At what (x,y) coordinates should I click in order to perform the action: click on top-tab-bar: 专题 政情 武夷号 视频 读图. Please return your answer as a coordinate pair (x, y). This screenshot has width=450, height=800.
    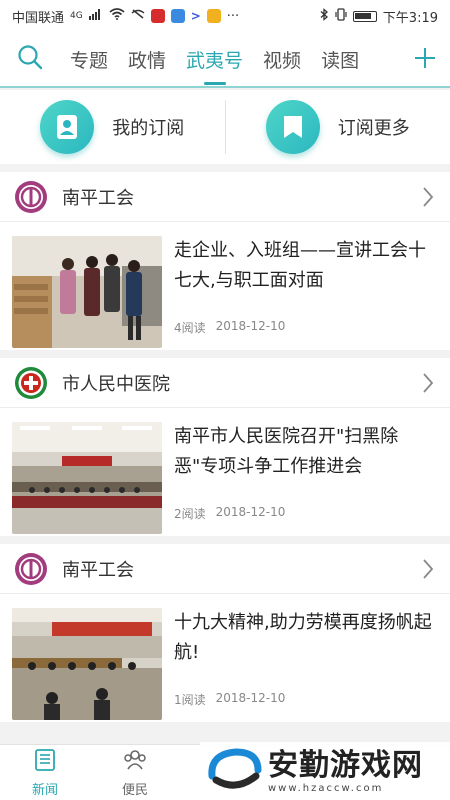
    Looking at the image, I should click on (225, 60).